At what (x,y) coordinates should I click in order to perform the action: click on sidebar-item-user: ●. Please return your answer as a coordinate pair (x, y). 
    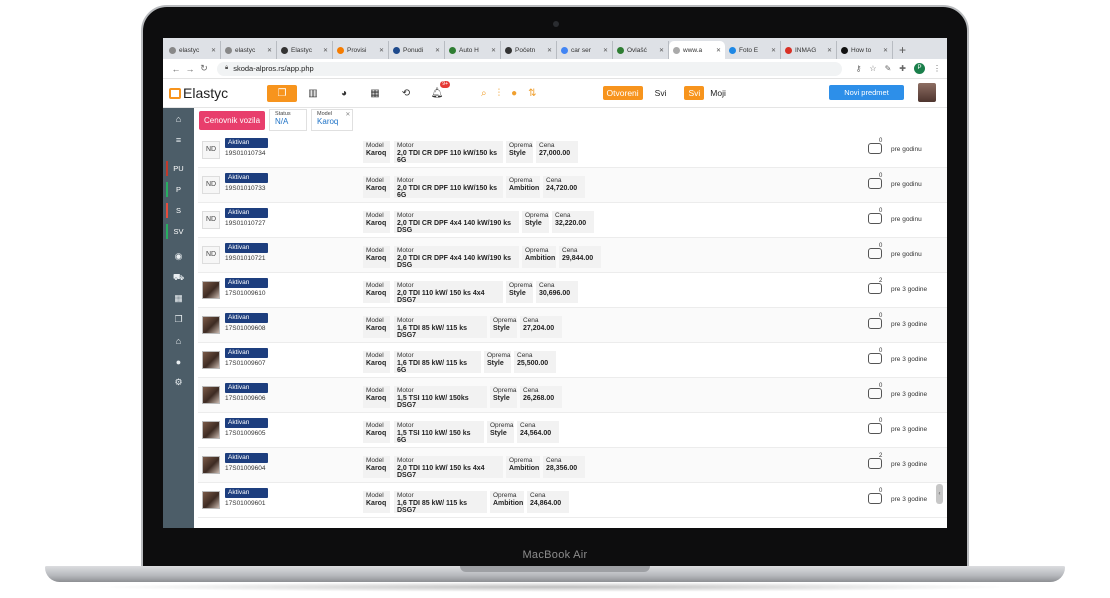
    Looking at the image, I should click on (178, 361).